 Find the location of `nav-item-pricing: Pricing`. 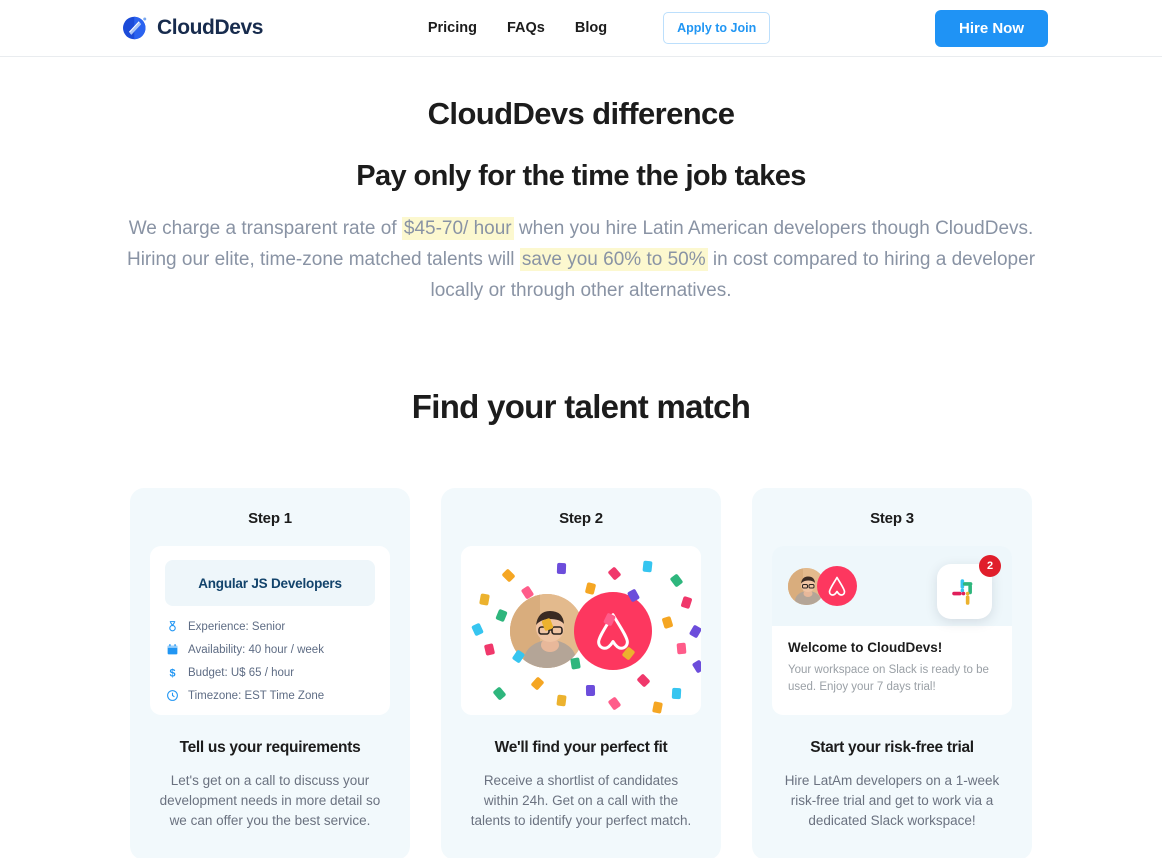

nav-item-pricing: Pricing is located at coordinates (452, 28).